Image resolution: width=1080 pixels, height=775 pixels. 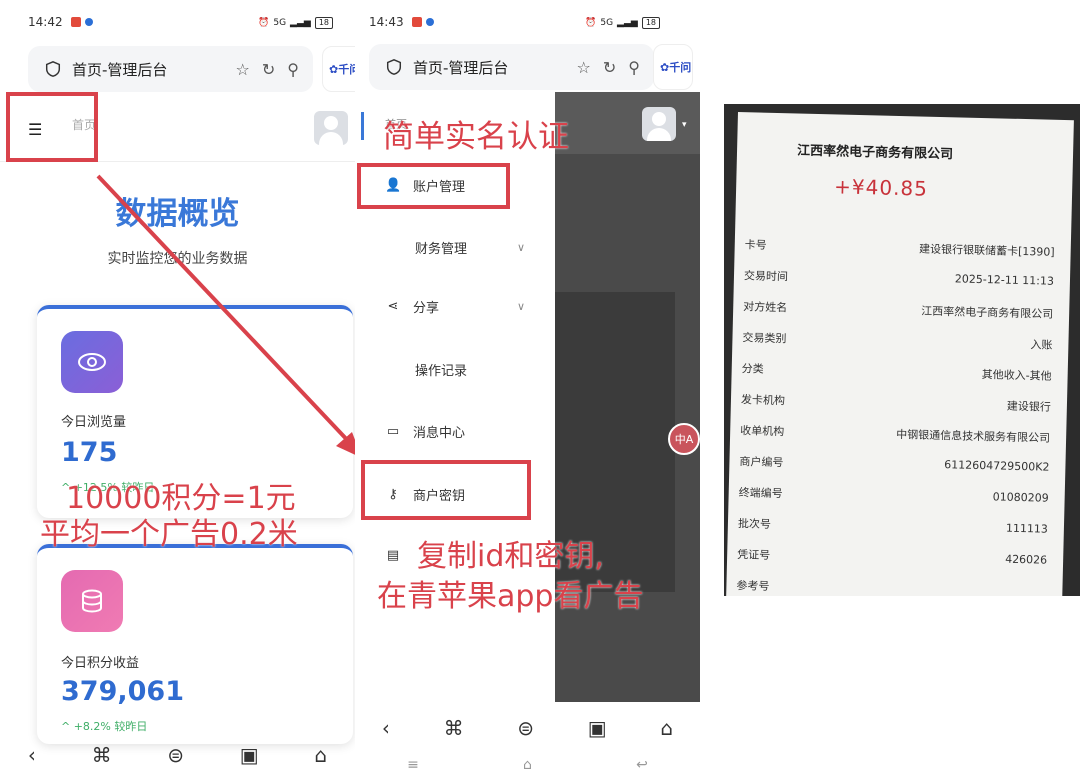 What do you see at coordinates (753, 586) in the screenshot?
I see `receipt-key: 参考号` at bounding box center [753, 586].